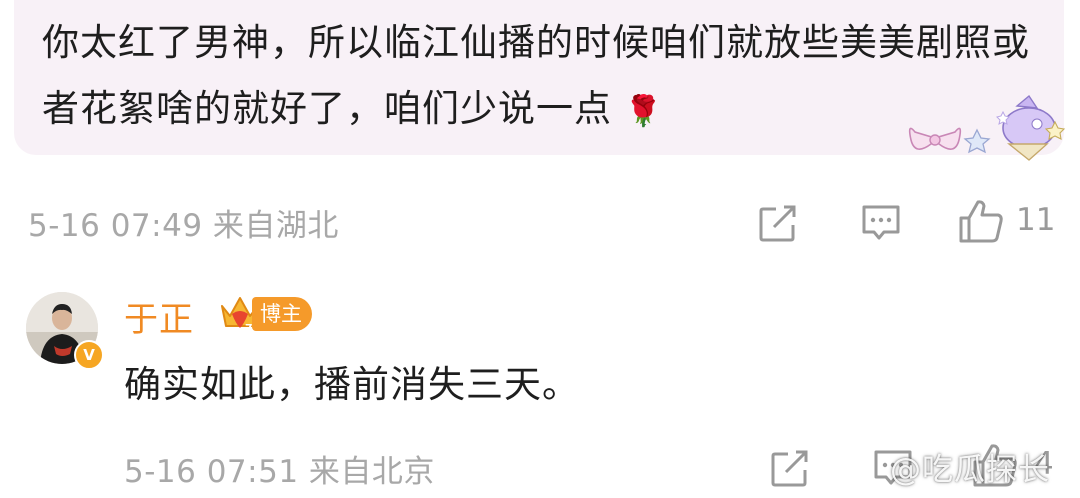 The image size is (1080, 498). I want to click on parent-like-count: 11, so click(1036, 220).